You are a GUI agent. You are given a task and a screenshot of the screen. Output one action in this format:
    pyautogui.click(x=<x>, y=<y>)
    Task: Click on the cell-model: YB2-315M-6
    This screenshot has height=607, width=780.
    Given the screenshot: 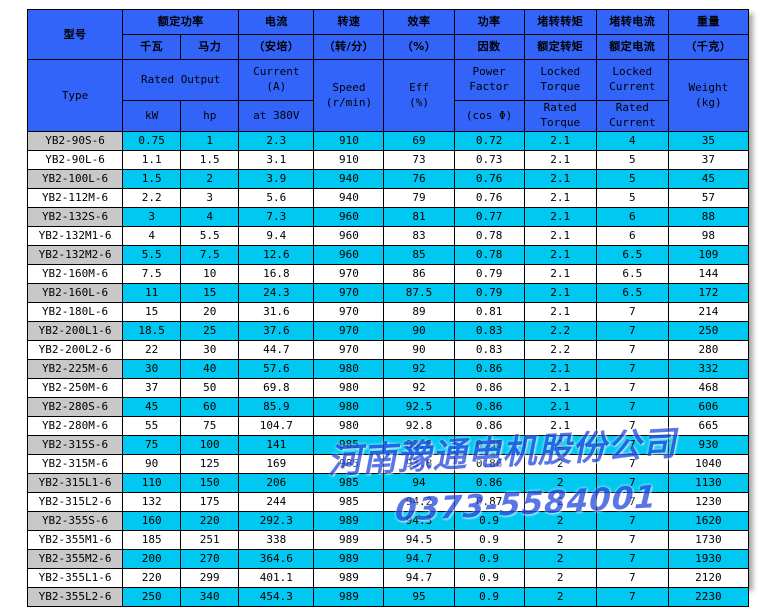 What is the action you would take?
    pyautogui.click(x=75, y=464)
    